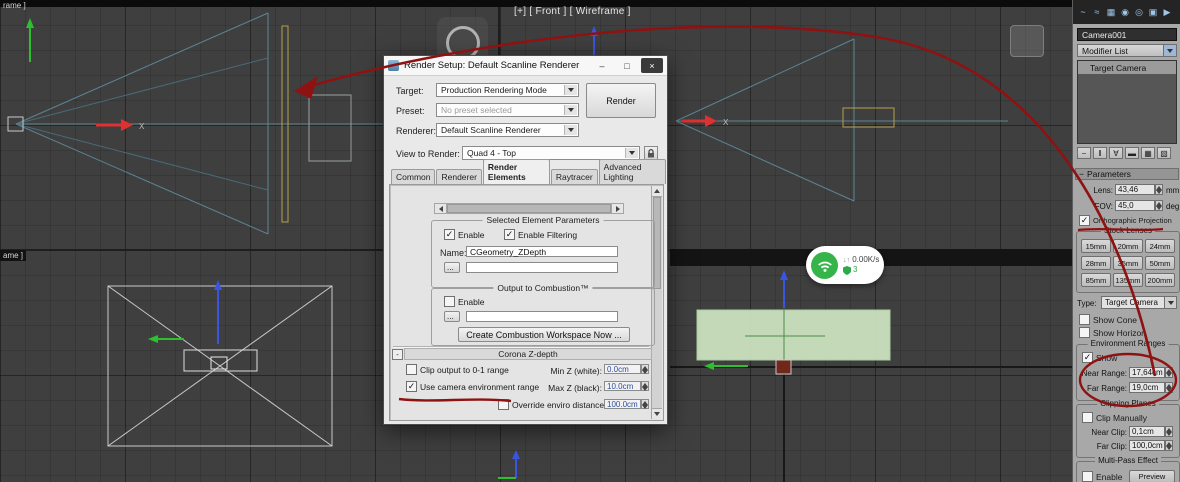 Image resolution: width=1180 pixels, height=482 pixels. What do you see at coordinates (1159, 189) in the screenshot?
I see `lens-spinner` at bounding box center [1159, 189].